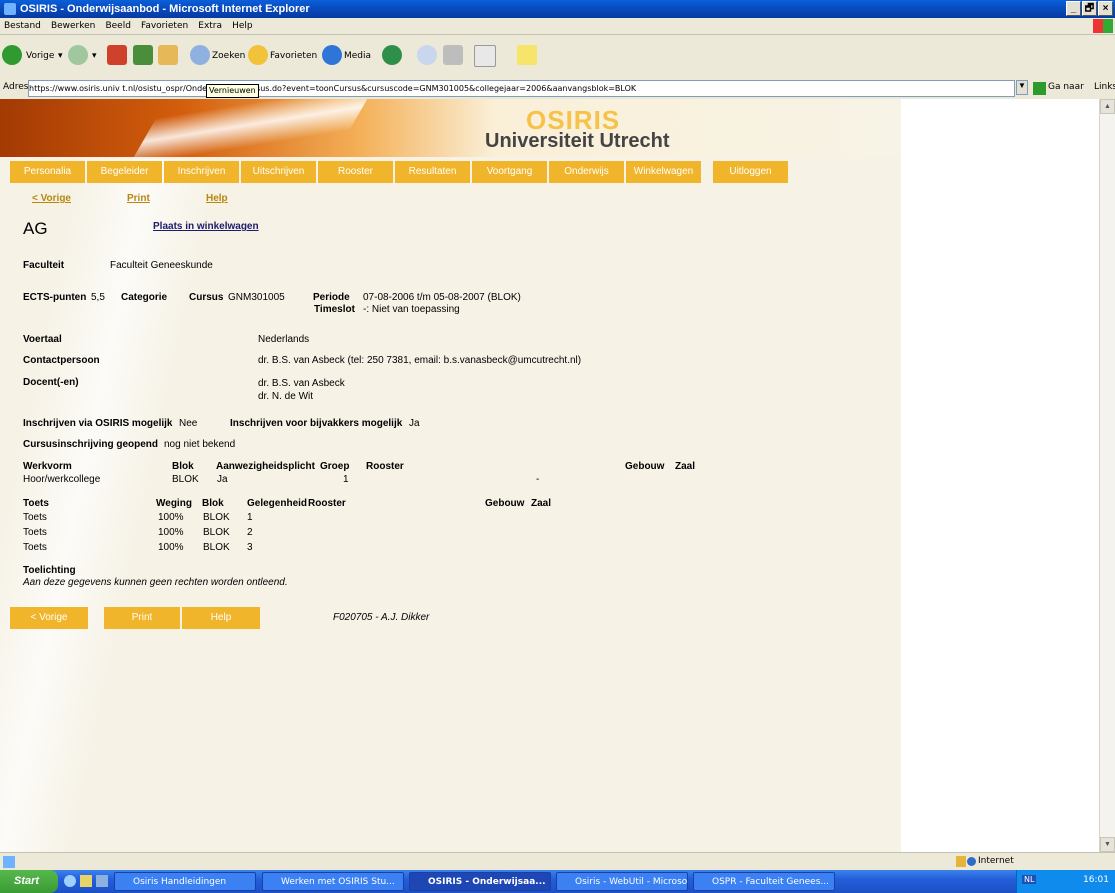  What do you see at coordinates (450, 128) in the screenshot?
I see `header-banner` at bounding box center [450, 128].